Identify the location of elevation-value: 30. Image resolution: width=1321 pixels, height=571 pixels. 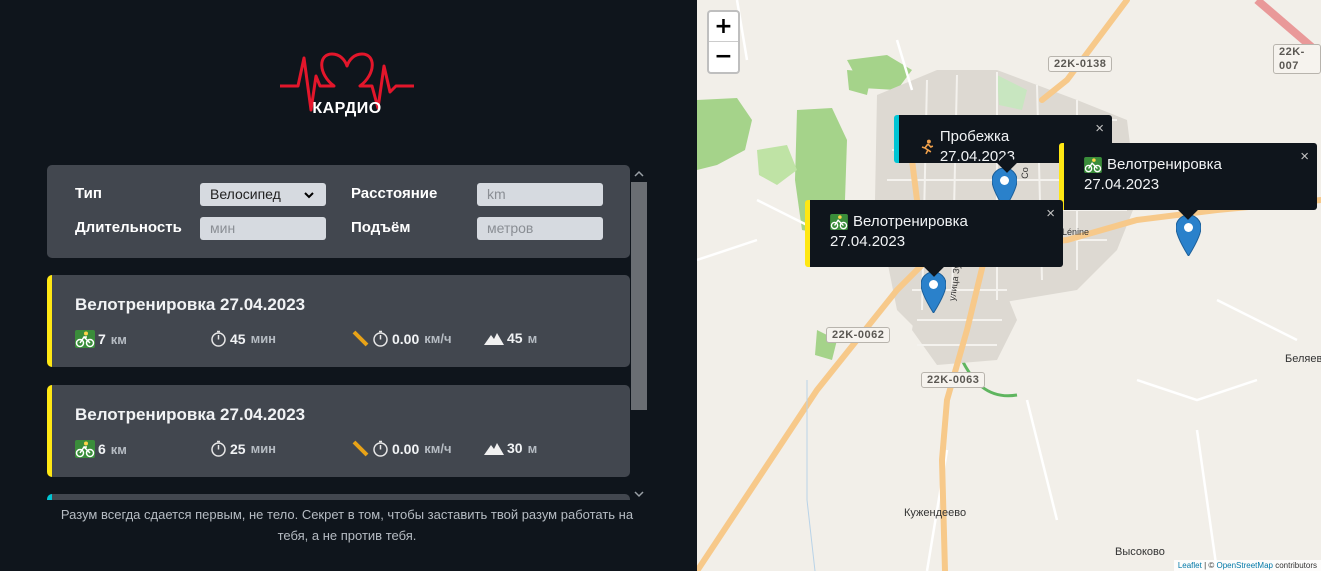
(515, 448).